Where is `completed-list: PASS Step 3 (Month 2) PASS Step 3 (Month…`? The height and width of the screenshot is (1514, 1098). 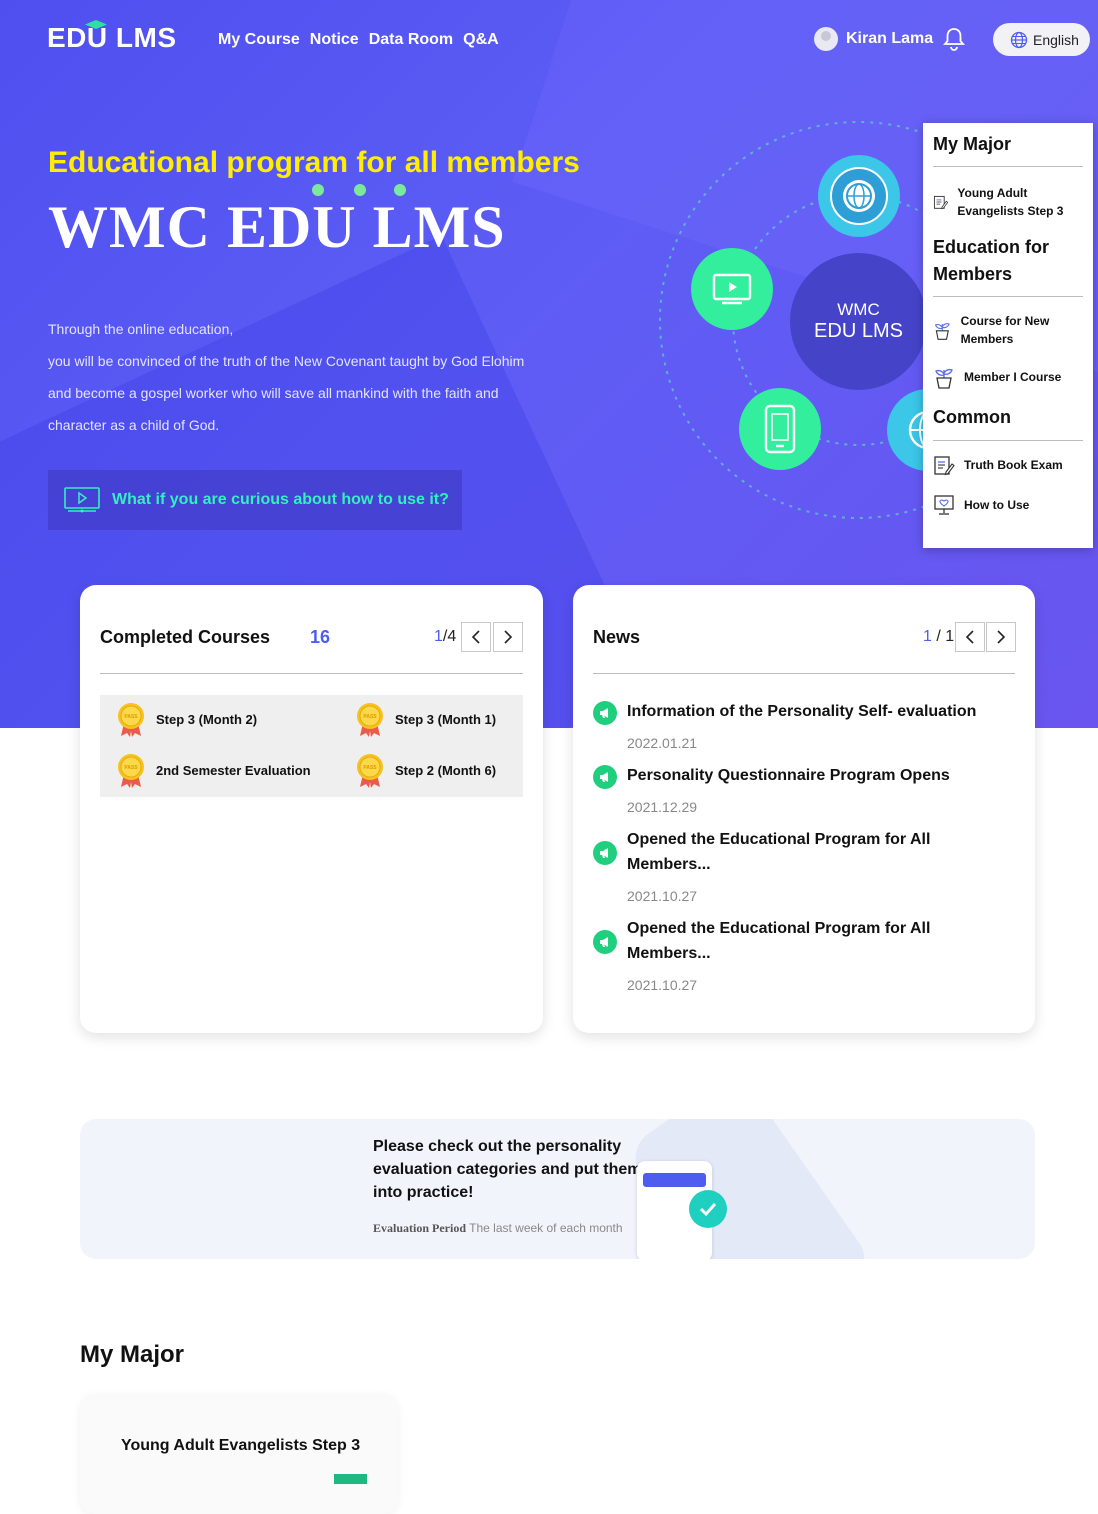
completed-list: PASS Step 3 (Month 2) PASS Step 3 (Month… is located at coordinates (311, 746).